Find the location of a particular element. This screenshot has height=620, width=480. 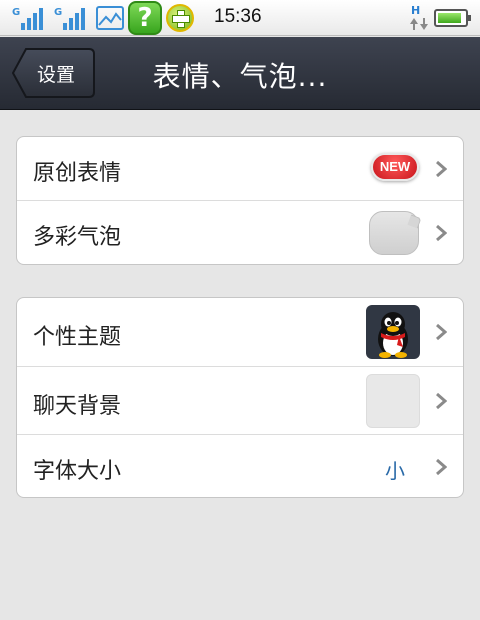

signal-sim2-icon: G is located at coordinates (71, 18).